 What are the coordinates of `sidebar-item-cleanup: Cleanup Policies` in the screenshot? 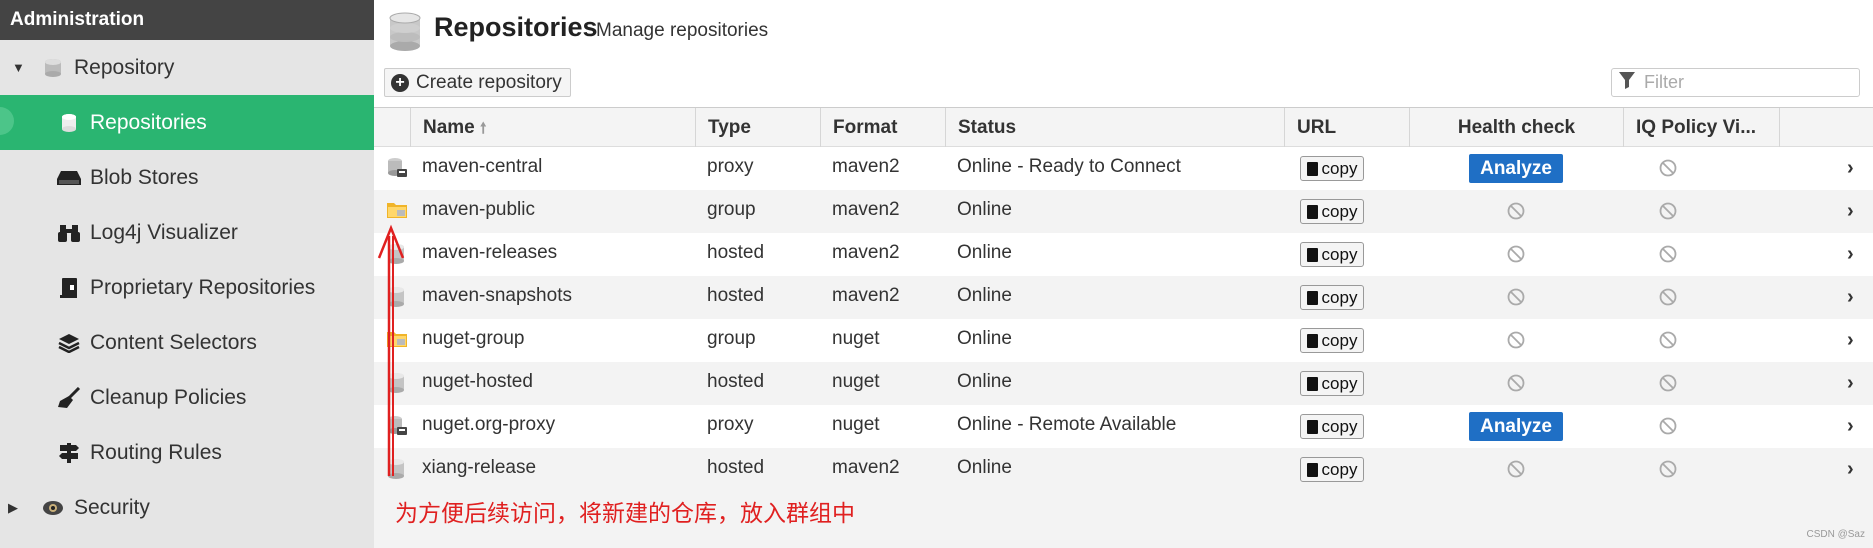 It's located at (187, 397).